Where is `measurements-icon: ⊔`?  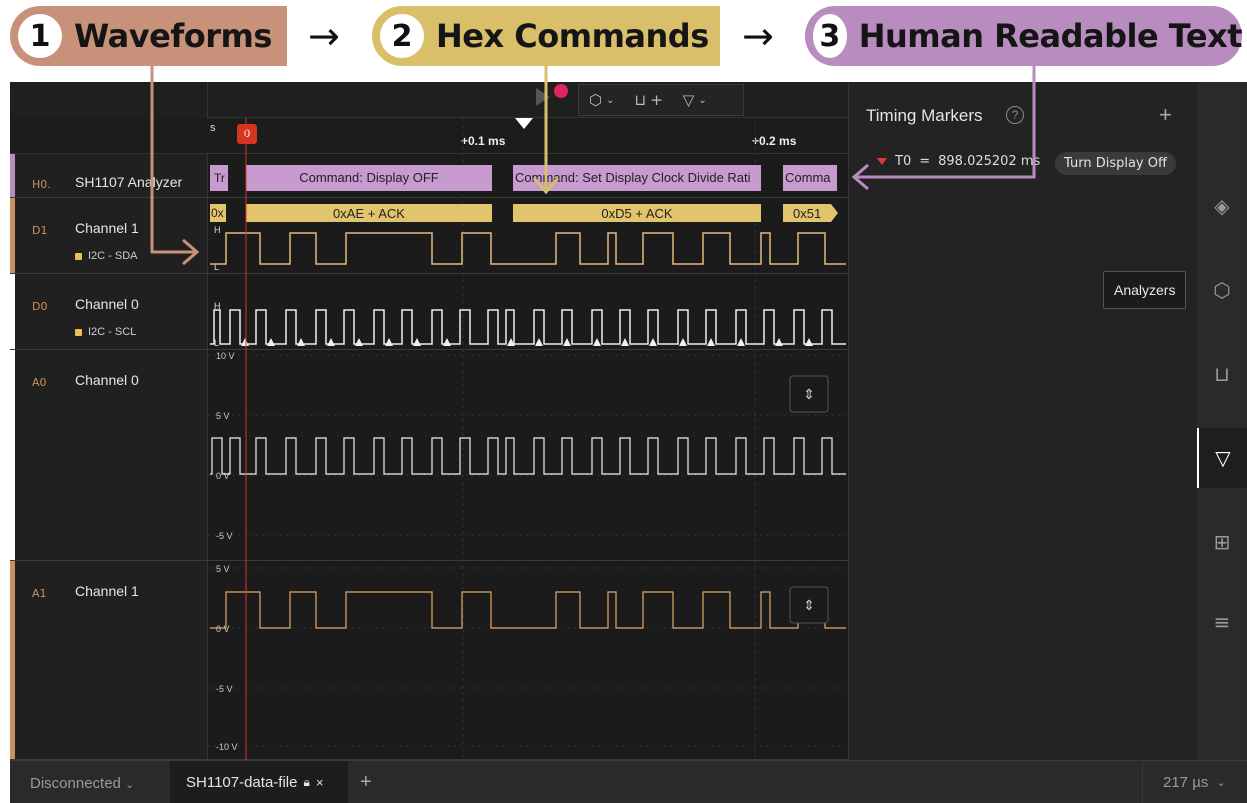
measurements-icon: ⊔ is located at coordinates (1222, 374).